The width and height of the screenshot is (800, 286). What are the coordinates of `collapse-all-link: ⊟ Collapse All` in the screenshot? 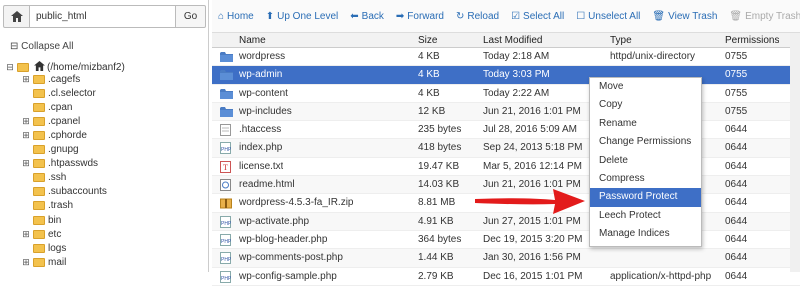 It's located at (41, 46).